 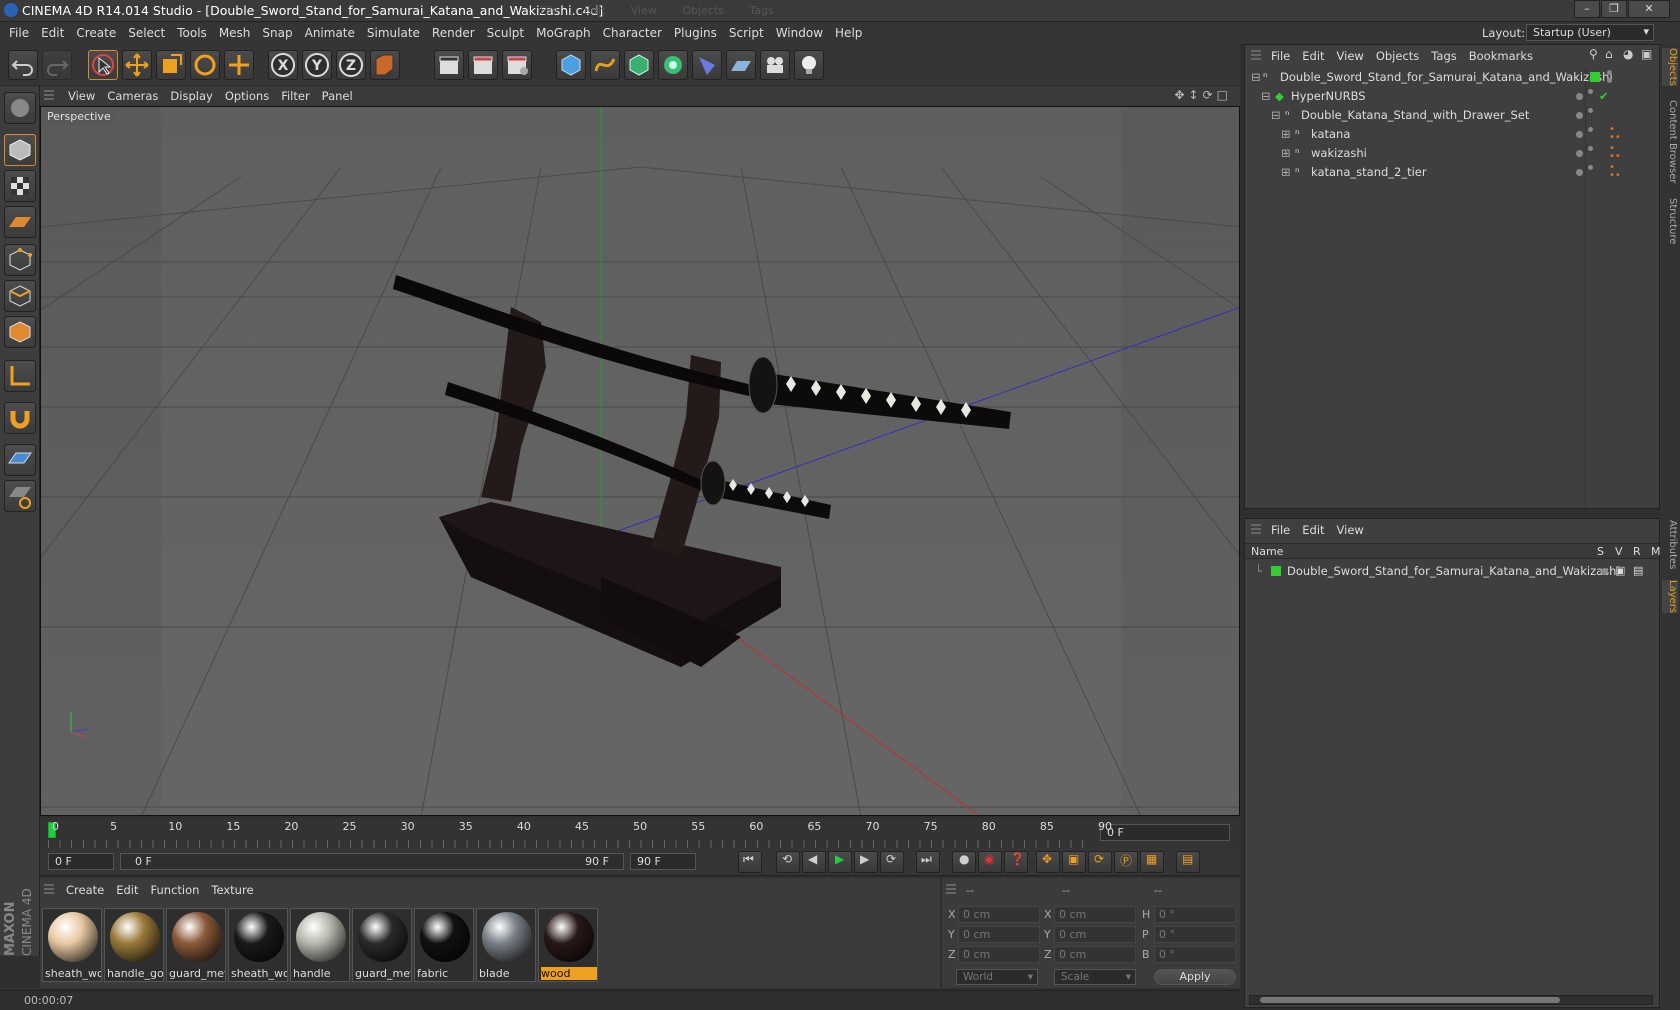 I want to click on object-row: ⊞ ⁿ wakizashi • ••, so click(x=1452, y=153).